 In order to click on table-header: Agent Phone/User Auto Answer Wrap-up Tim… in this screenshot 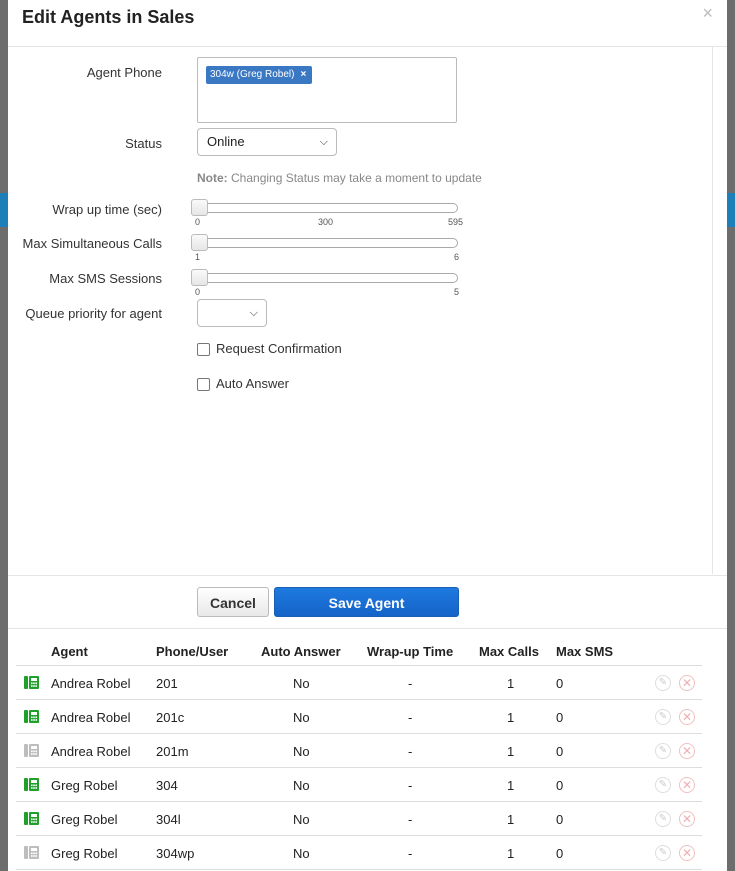, I will do `click(359, 647)`.